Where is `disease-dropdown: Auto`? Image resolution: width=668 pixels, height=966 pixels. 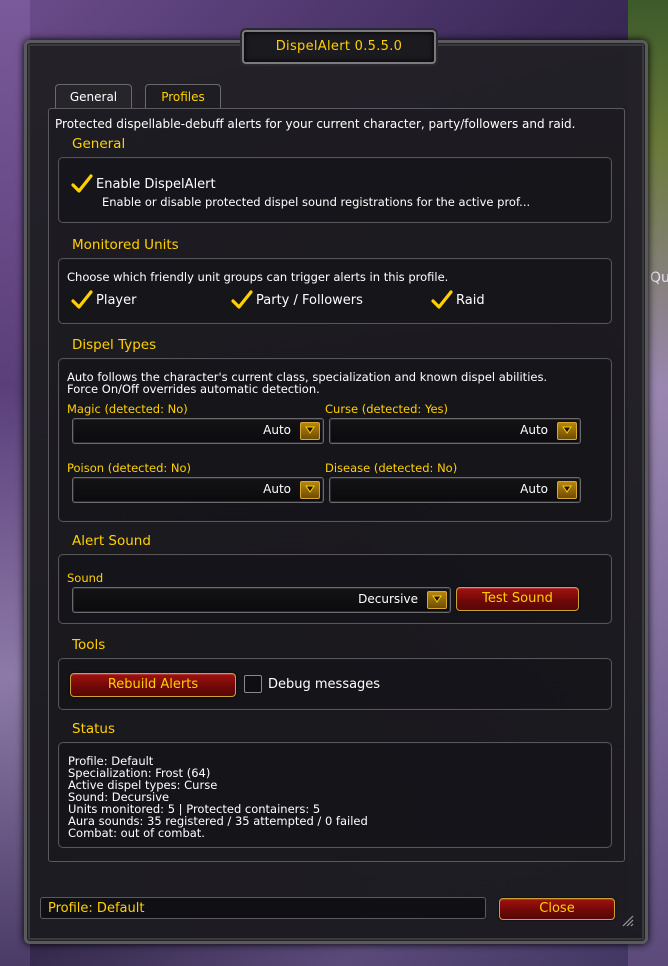 disease-dropdown: Auto is located at coordinates (455, 490).